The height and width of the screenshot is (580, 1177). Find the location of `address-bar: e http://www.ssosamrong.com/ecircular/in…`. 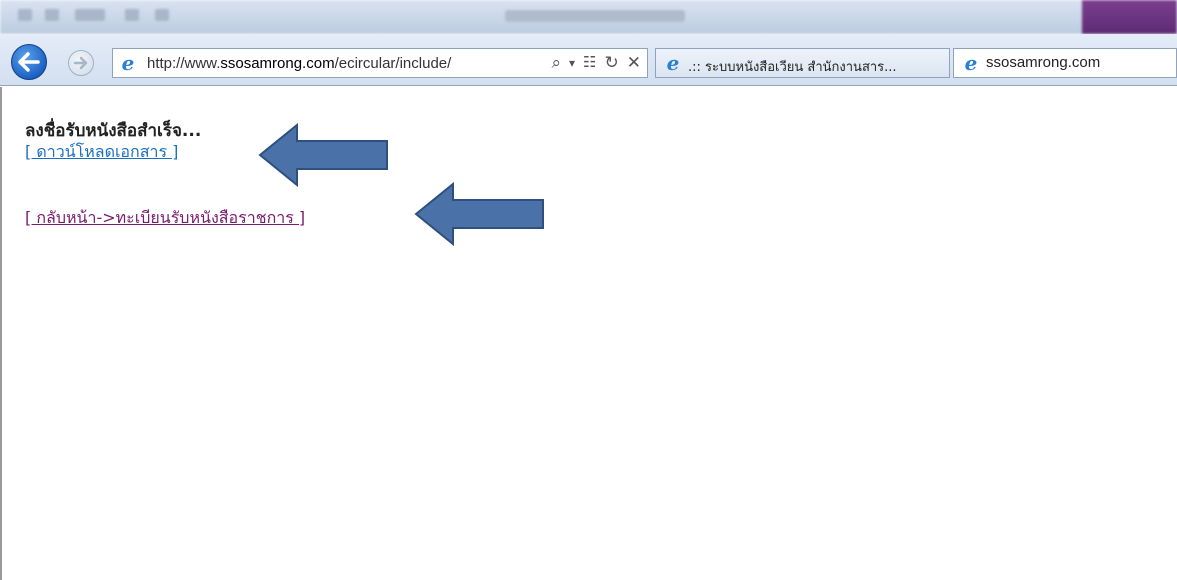

address-bar: e http://www.ssosamrong.com/ecircular/in… is located at coordinates (380, 63).